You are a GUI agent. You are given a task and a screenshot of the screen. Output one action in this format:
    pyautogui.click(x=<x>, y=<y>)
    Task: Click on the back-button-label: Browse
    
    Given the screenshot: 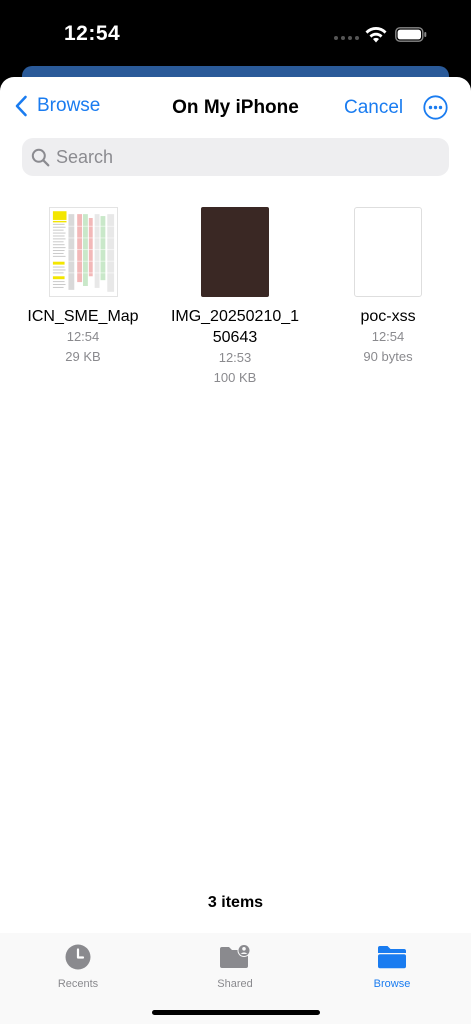 What is the action you would take?
    pyautogui.click(x=69, y=105)
    